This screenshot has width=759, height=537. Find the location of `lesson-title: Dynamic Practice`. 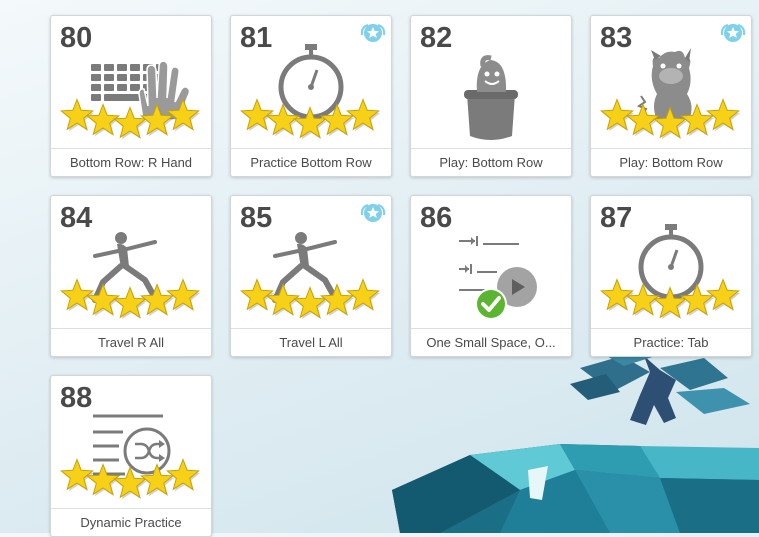

lesson-title: Dynamic Practice is located at coordinates (131, 522).